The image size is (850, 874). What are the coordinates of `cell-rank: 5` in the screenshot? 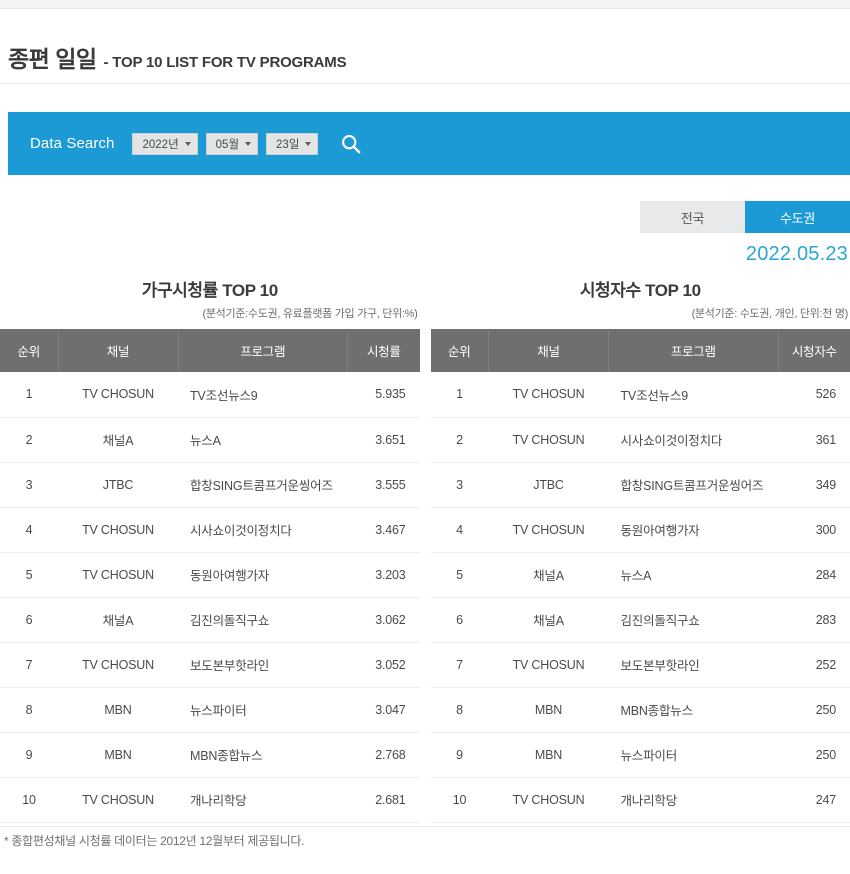 It's located at (459, 575).